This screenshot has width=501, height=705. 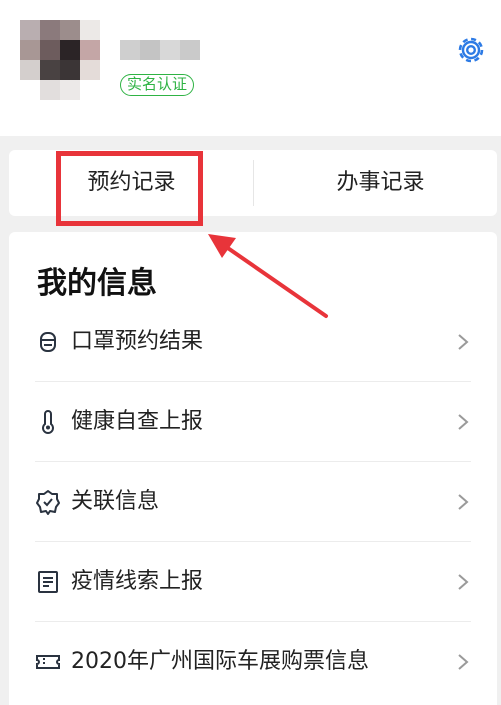 What do you see at coordinates (160, 50) in the screenshot?
I see `user-name-blurred` at bounding box center [160, 50].